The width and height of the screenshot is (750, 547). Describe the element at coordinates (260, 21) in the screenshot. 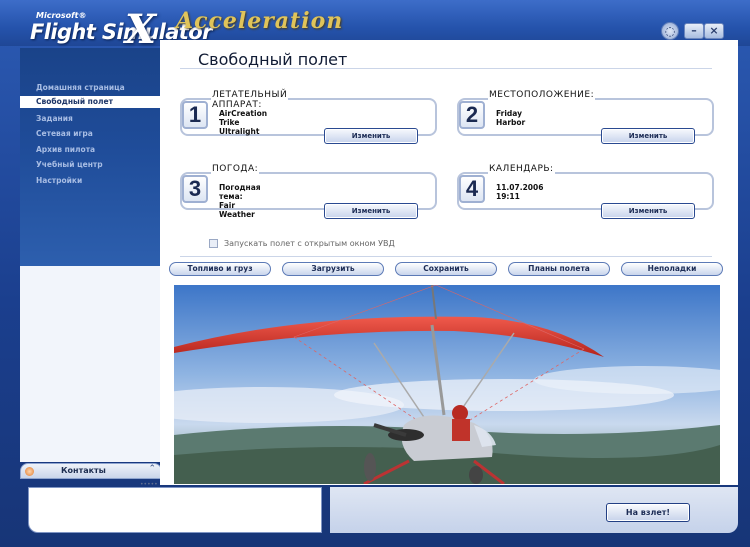

I see `brand-acceleration: Acceleration` at that location.